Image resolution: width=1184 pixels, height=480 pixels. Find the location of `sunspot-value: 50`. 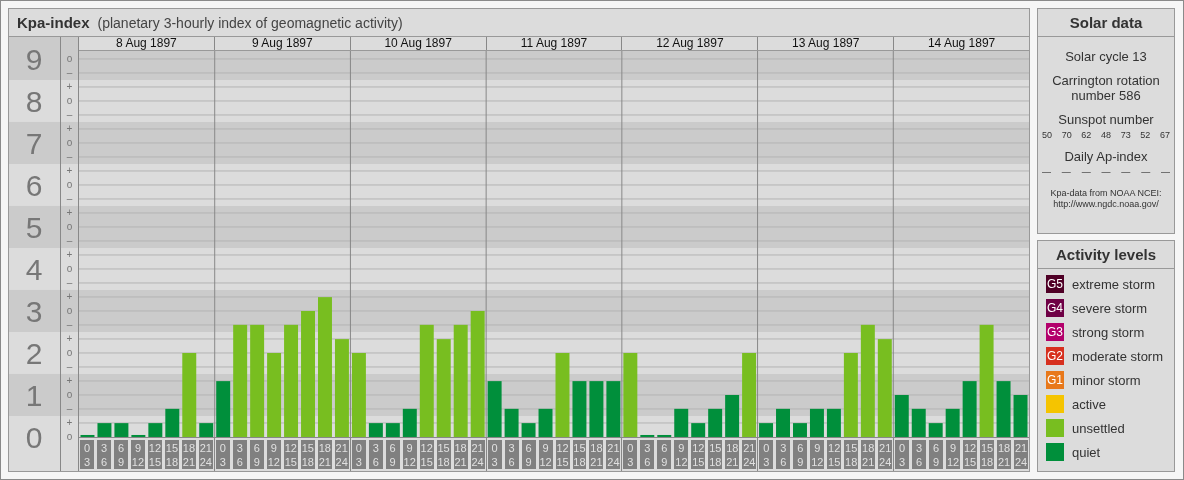

sunspot-value: 50 is located at coordinates (1047, 135).